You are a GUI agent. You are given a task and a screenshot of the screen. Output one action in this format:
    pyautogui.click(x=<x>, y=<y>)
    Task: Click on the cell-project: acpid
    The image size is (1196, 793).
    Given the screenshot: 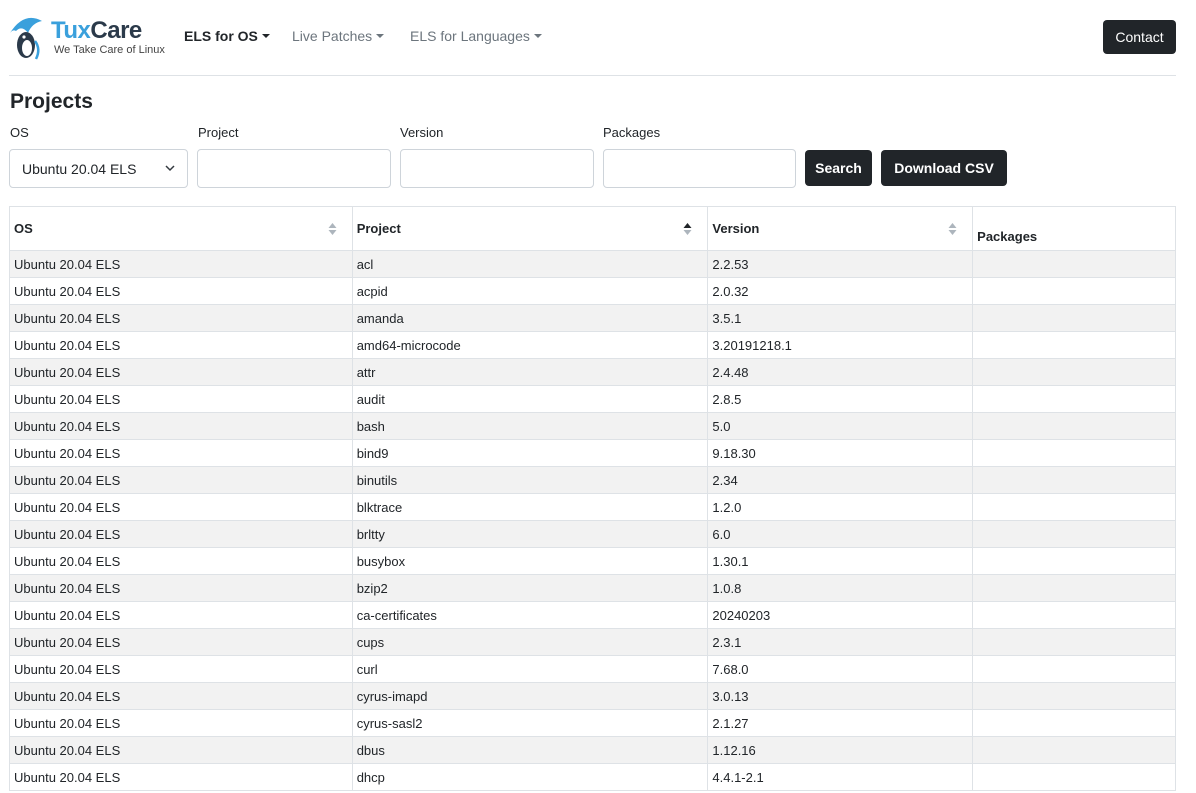 What is the action you would take?
    pyautogui.click(x=530, y=291)
    